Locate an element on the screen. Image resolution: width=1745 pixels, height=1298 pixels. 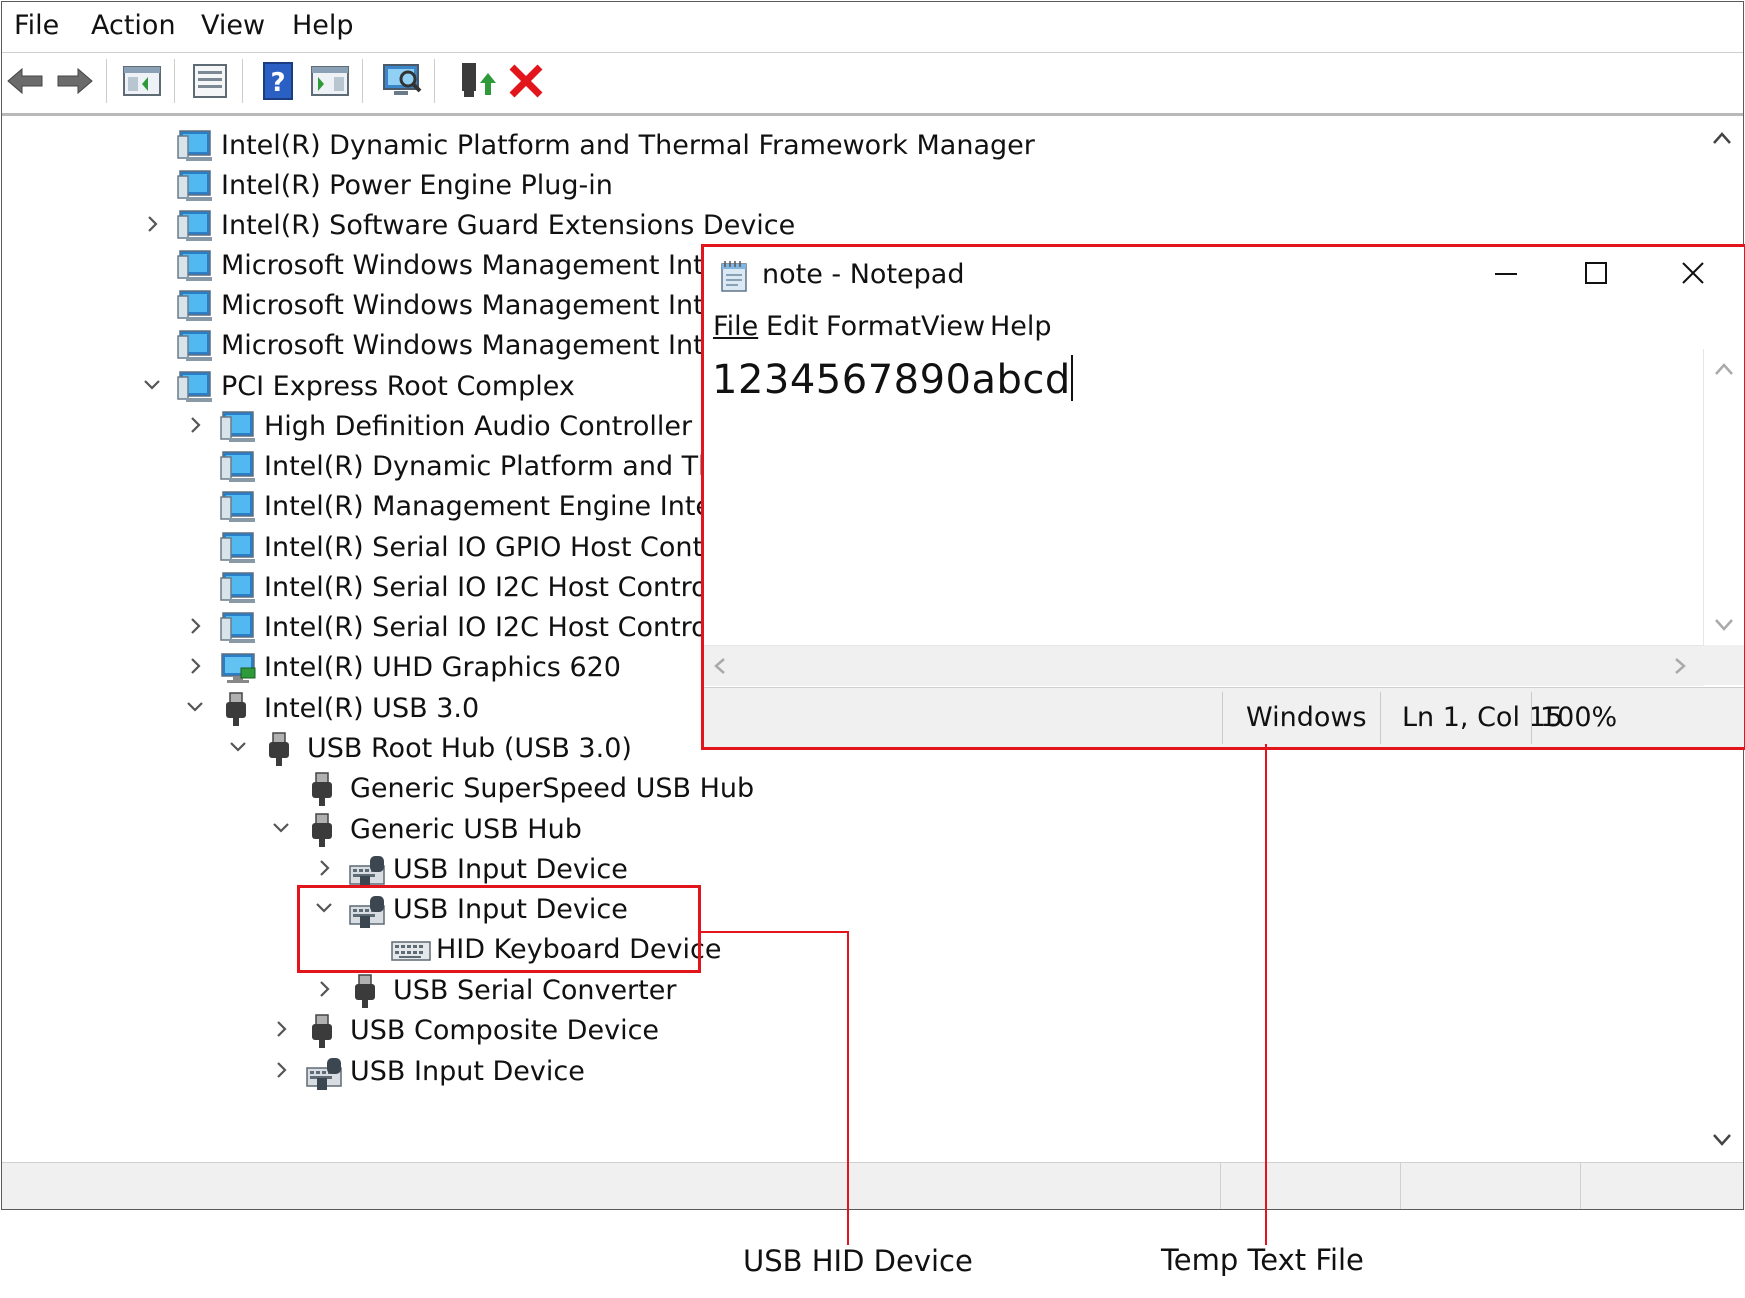
tree-row: Intel(R) Power Engine Plug-in is located at coordinates (847, 186).